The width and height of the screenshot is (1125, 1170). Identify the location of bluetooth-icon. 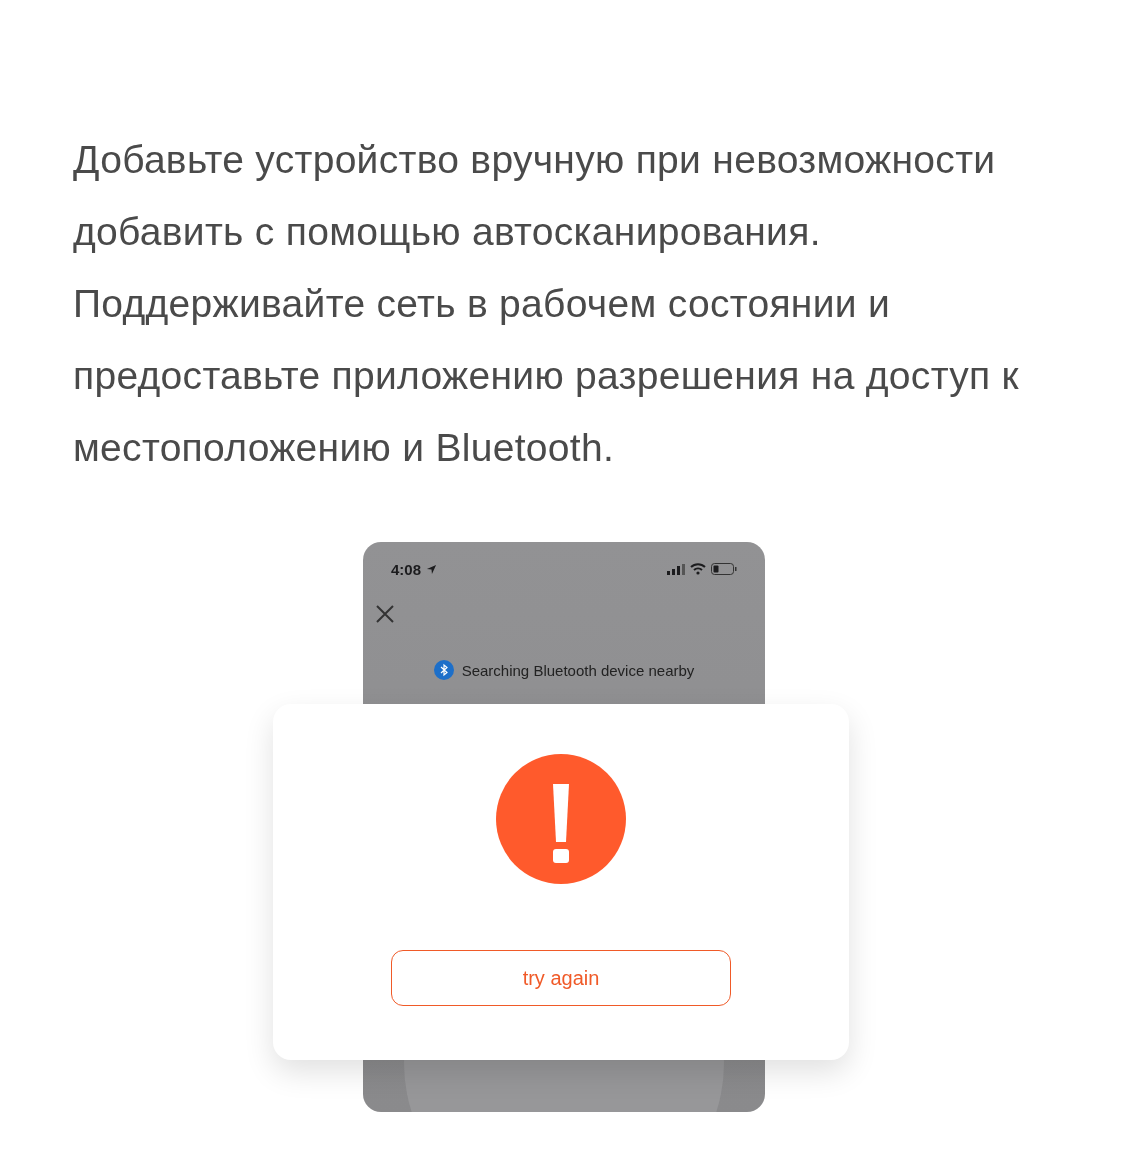
(443, 670).